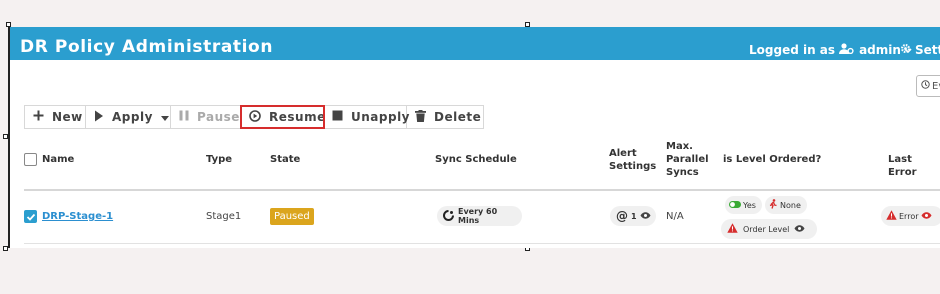  Describe the element at coordinates (132, 117) in the screenshot. I see `apply-label: Apply` at that location.